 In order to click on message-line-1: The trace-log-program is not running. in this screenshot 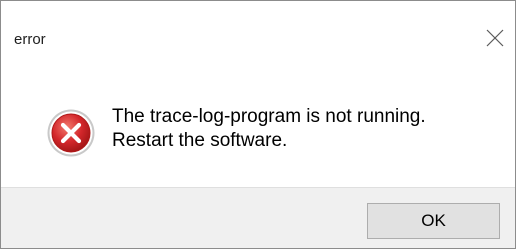, I will do `click(269, 116)`.